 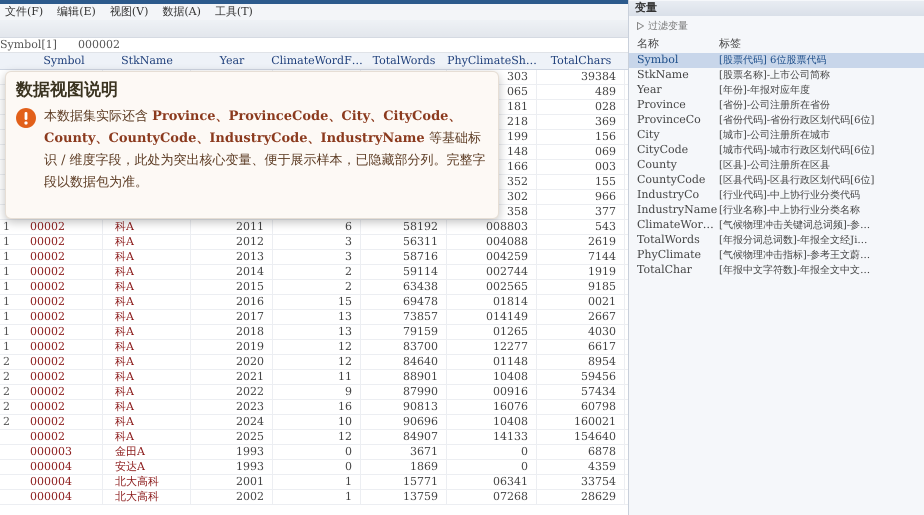 What do you see at coordinates (348, 226) in the screenshot?
I see `table-cell: 6` at bounding box center [348, 226].